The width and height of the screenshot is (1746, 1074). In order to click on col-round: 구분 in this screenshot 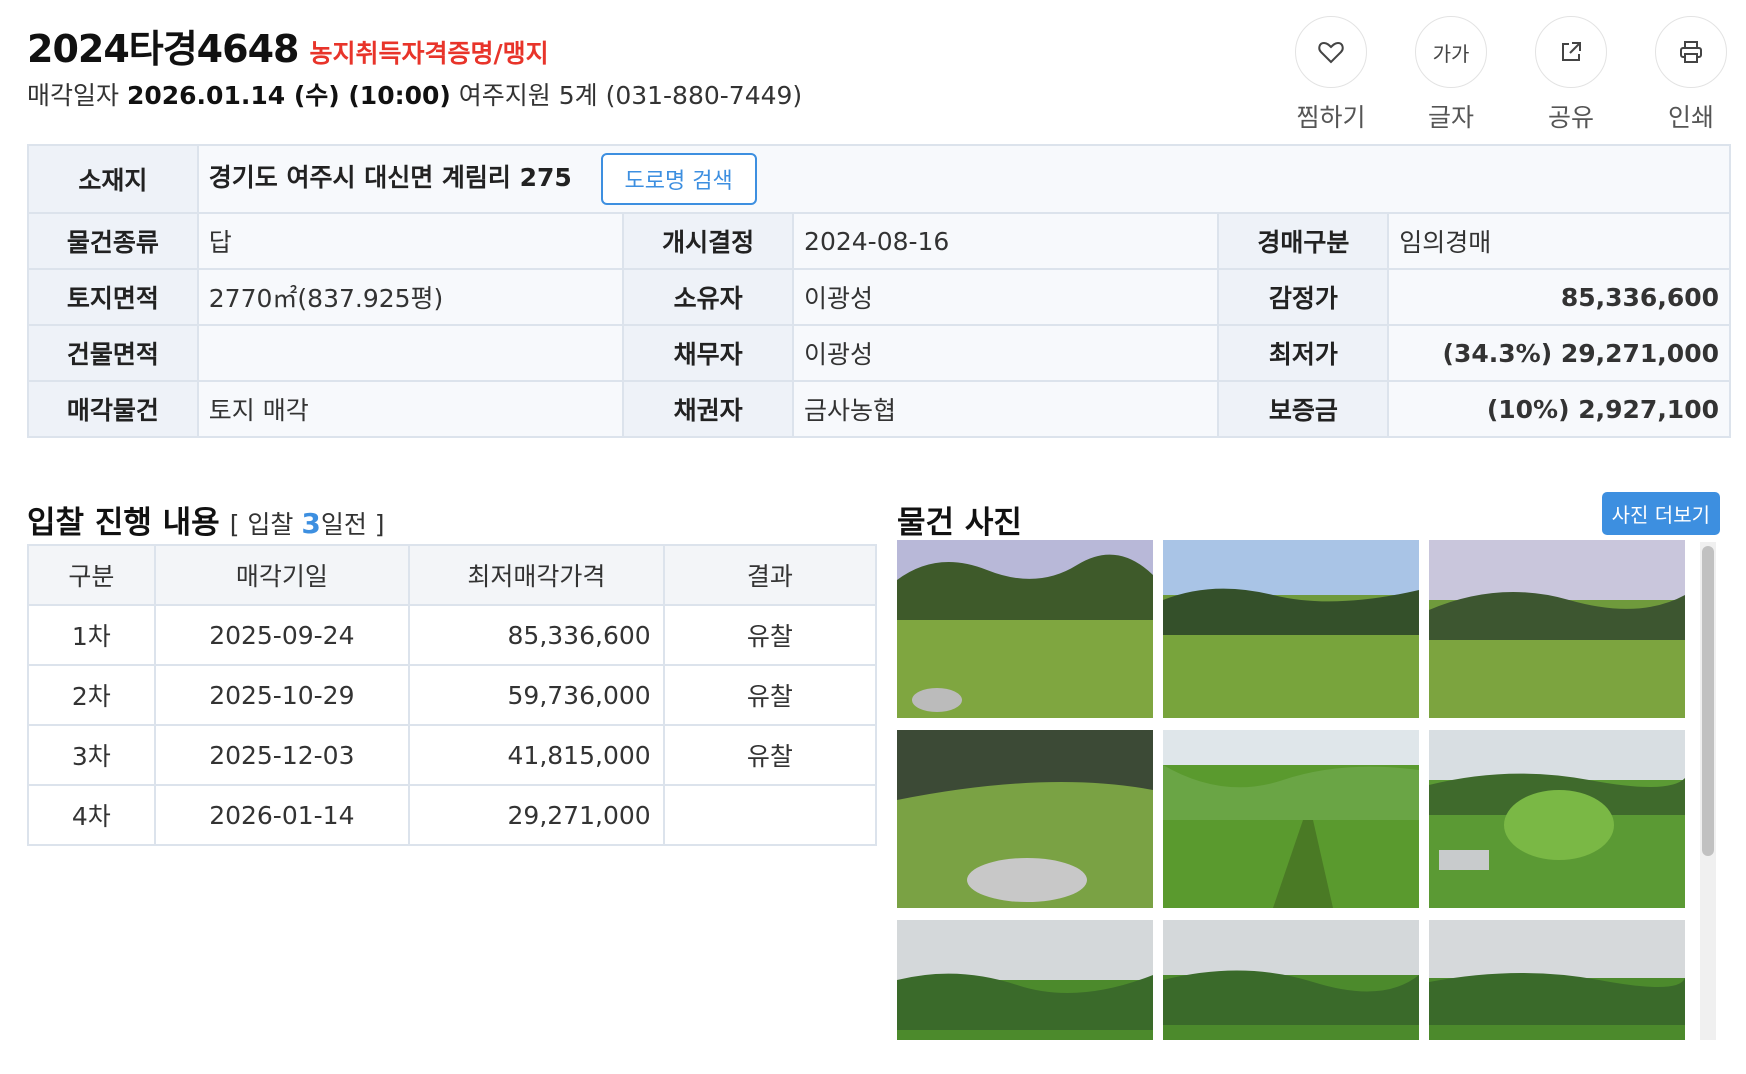, I will do `click(91, 575)`.